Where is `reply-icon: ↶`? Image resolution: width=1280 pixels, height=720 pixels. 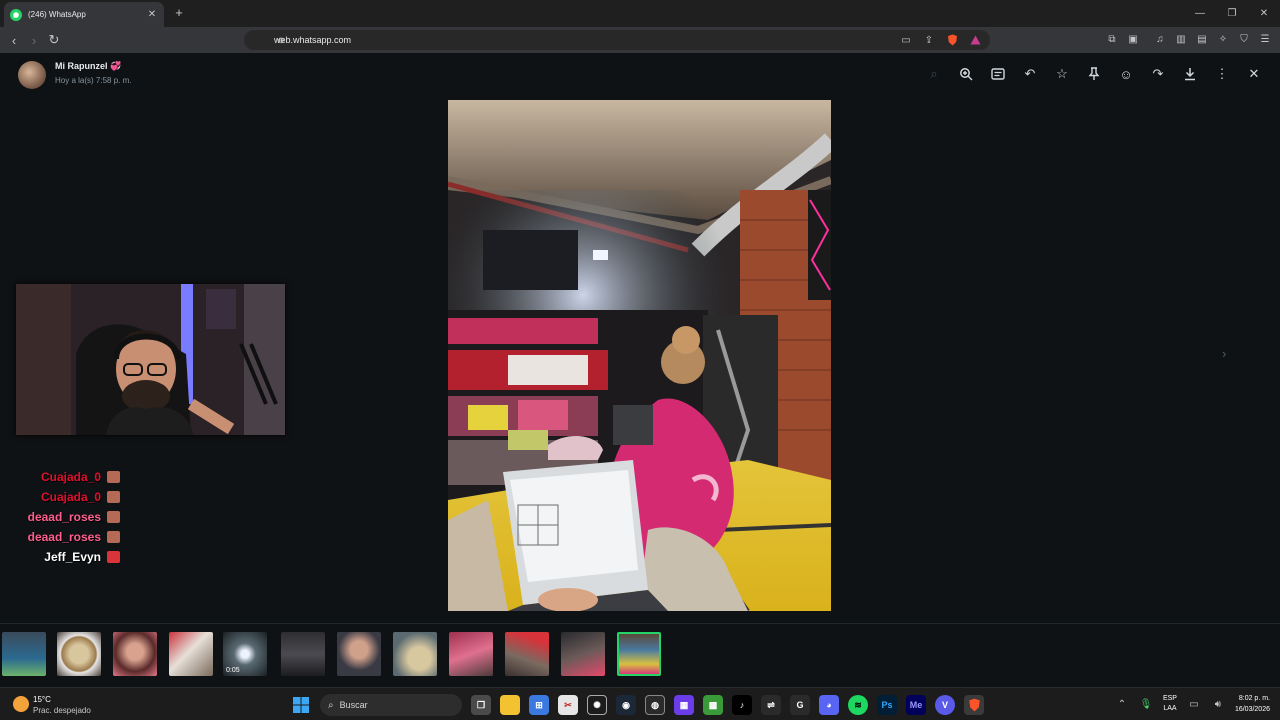 reply-icon: ↶ is located at coordinates (1030, 74).